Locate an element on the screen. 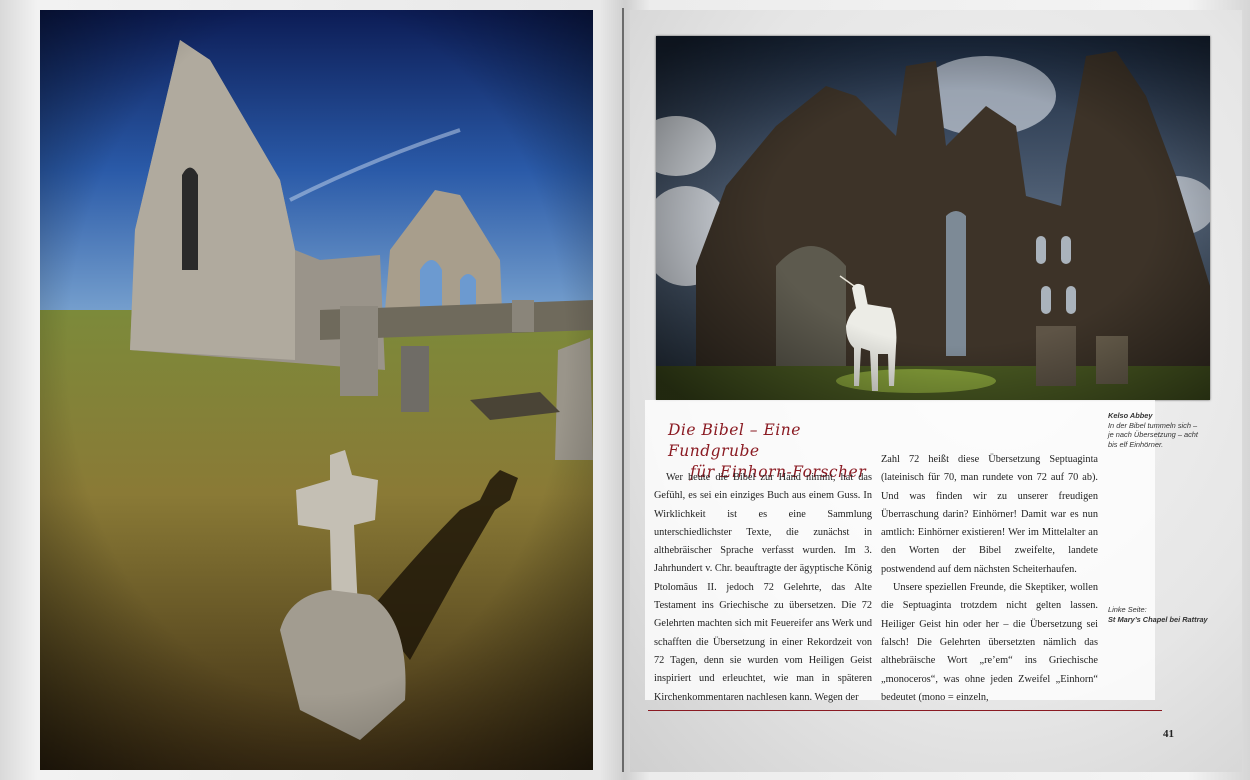  chapter-title-line-1: Die Bibel – Eine Fundgrube is located at coordinates (734, 440).